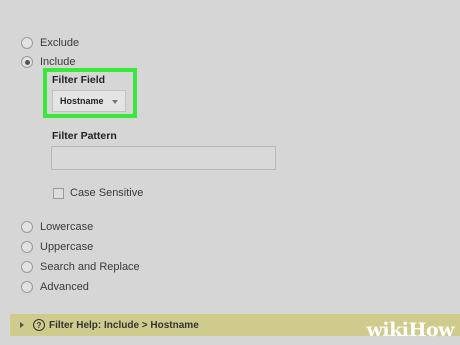 Image resolution: width=460 pixels, height=345 pixels. Describe the element at coordinates (39, 325) in the screenshot. I see `help-icon: ?` at that location.